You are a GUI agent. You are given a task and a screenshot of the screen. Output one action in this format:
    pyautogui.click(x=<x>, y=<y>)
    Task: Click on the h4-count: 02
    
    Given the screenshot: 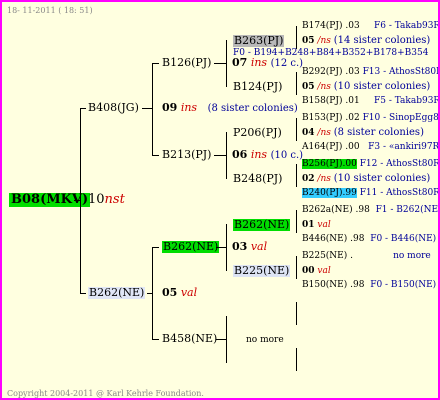 What is the action you would take?
    pyautogui.click(x=308, y=179)
    